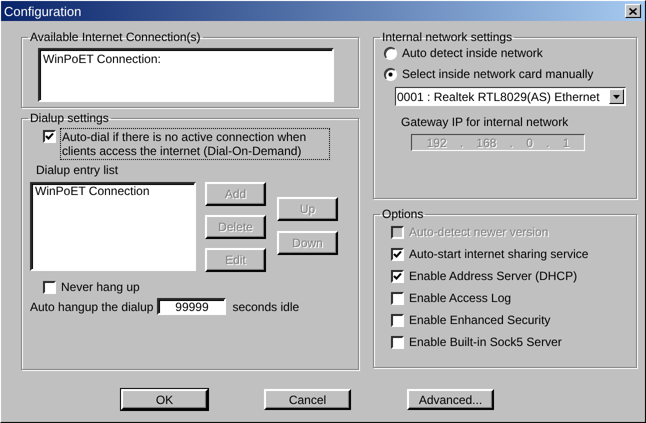 Image resolution: width=646 pixels, height=423 pixels. What do you see at coordinates (69, 118) in the screenshot?
I see `group-label: Dialup settings` at bounding box center [69, 118].